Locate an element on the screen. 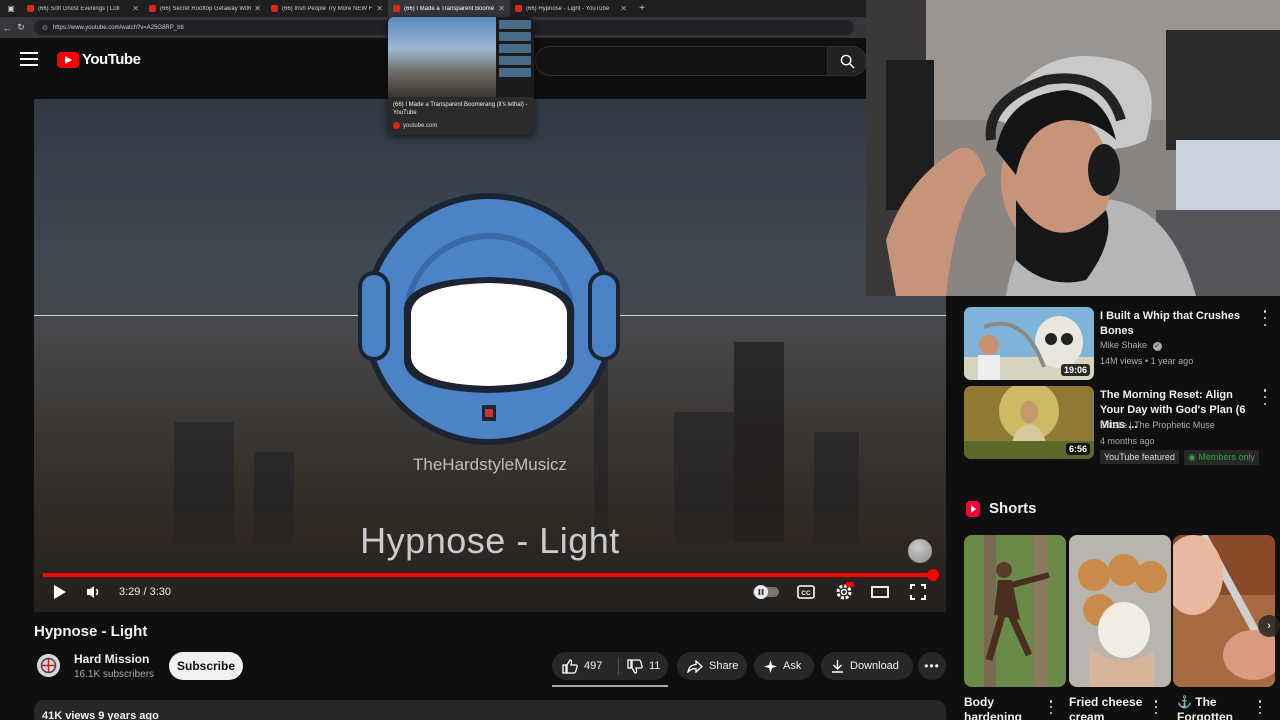  duration-badge: 19:06 is located at coordinates (1075, 370).